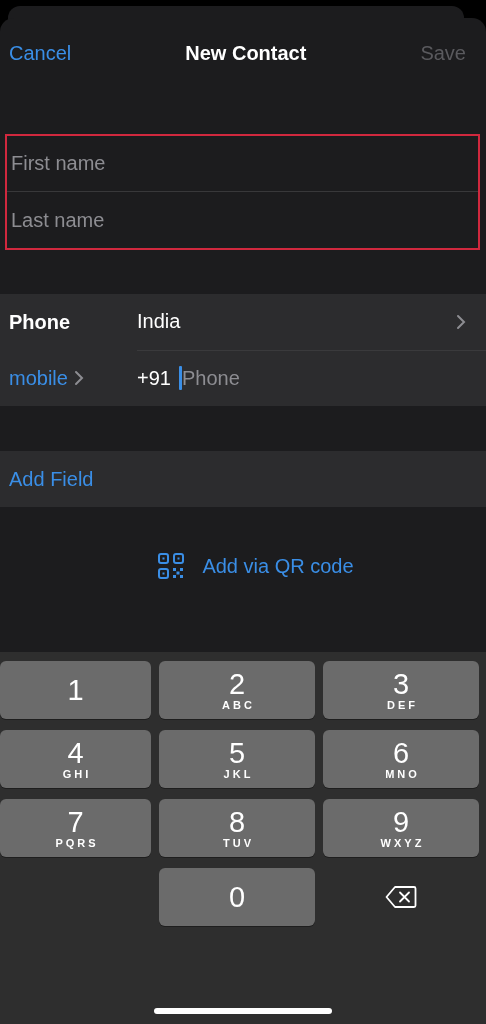 The height and width of the screenshot is (1024, 486). Describe the element at coordinates (237, 828) in the screenshot. I see `keypad-key: 8 TUV` at that location.